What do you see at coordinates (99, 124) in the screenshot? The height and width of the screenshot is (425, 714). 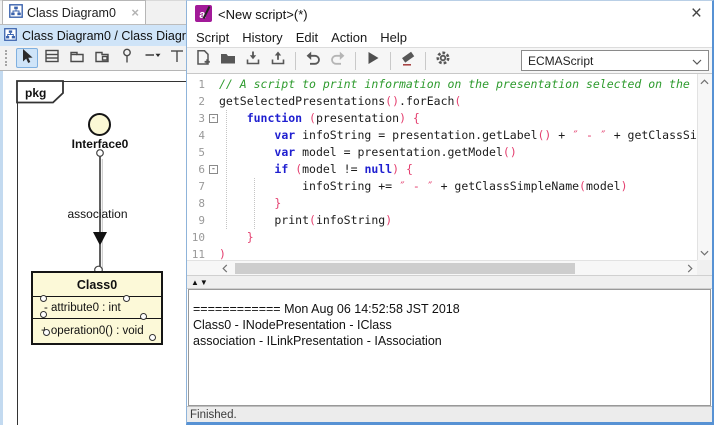 I see `interface-lollipop` at bounding box center [99, 124].